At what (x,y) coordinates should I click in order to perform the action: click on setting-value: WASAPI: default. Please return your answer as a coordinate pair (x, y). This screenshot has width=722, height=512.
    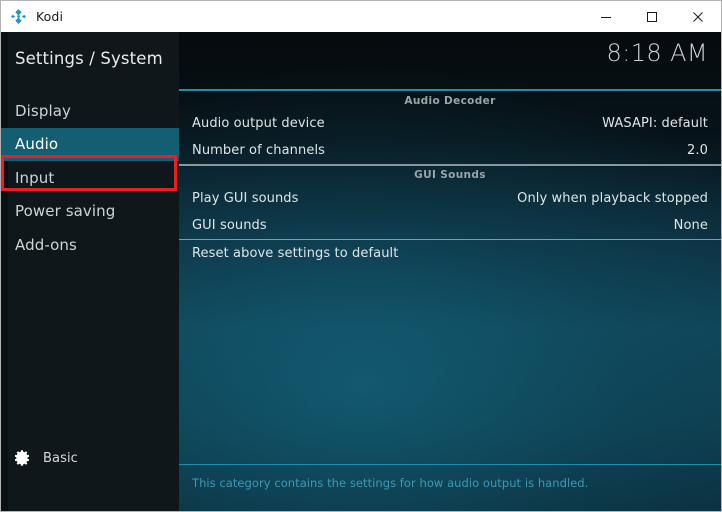
    Looking at the image, I should click on (655, 123).